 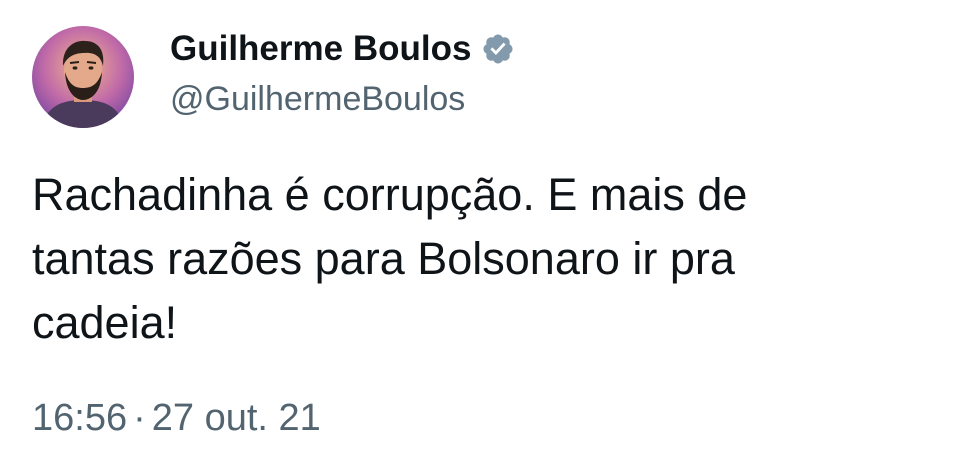 I want to click on tweet-date: 27 out. 21, so click(x=236, y=418).